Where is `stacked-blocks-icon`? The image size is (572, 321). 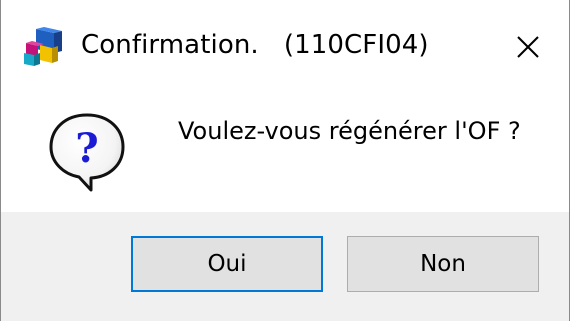 stacked-blocks-icon is located at coordinates (43, 46).